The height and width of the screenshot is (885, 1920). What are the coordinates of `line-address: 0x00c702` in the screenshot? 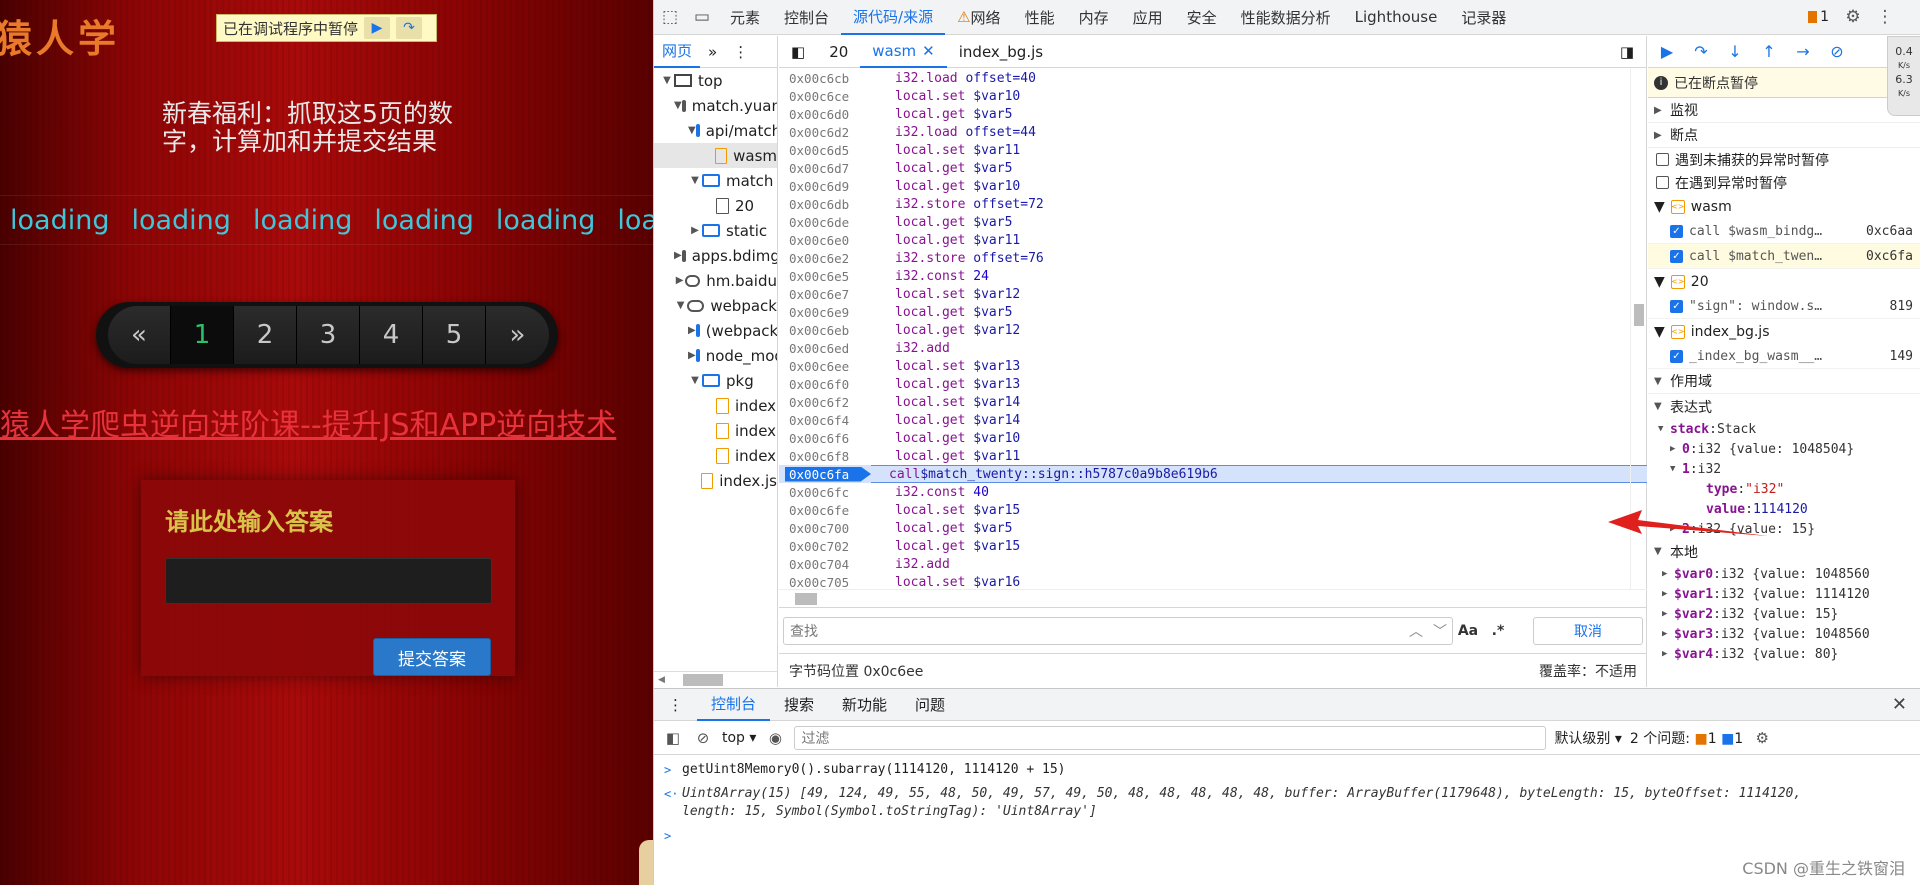 It's located at (828, 546).